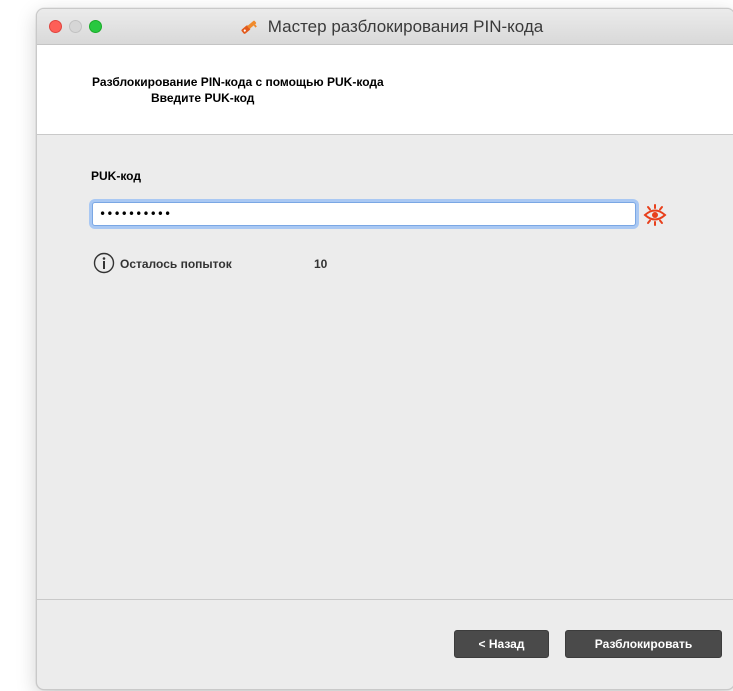  What do you see at coordinates (116, 176) in the screenshot?
I see `puk-field-label: PUK-код` at bounding box center [116, 176].